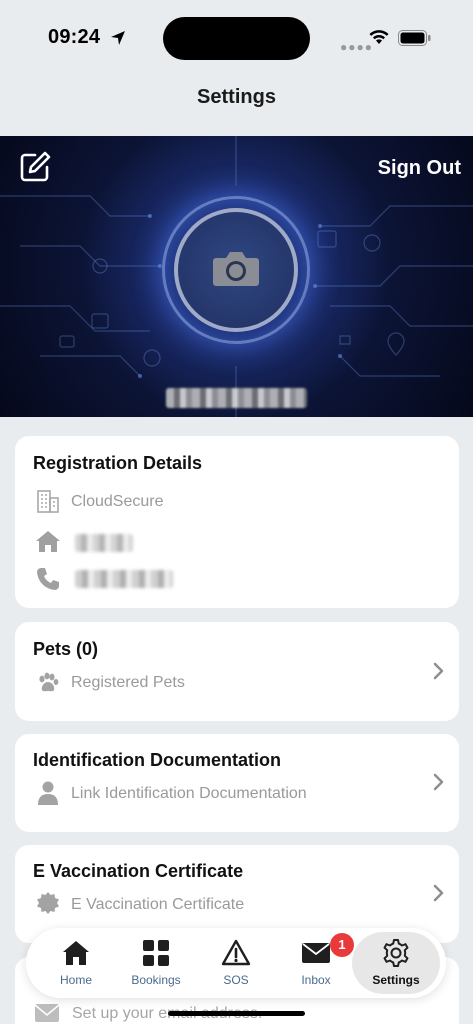 Image resolution: width=473 pixels, height=1024 pixels. Describe the element at coordinates (396, 980) in the screenshot. I see `tab-settings-label: Settings` at that location.